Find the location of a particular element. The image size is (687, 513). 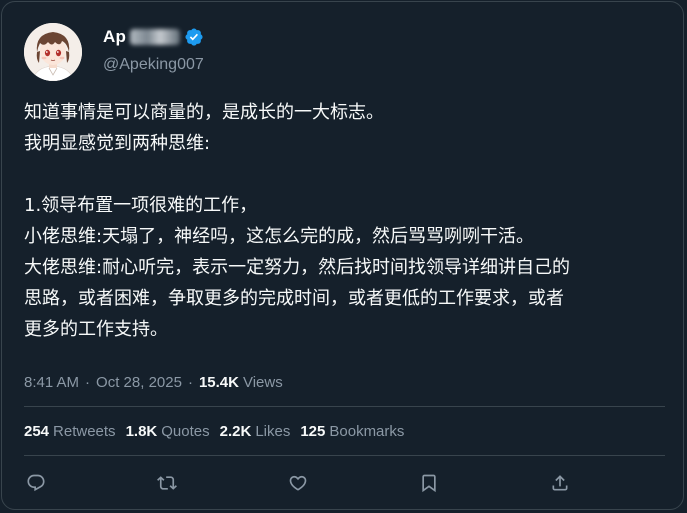

stat-label: Bookmarks is located at coordinates (367, 431).